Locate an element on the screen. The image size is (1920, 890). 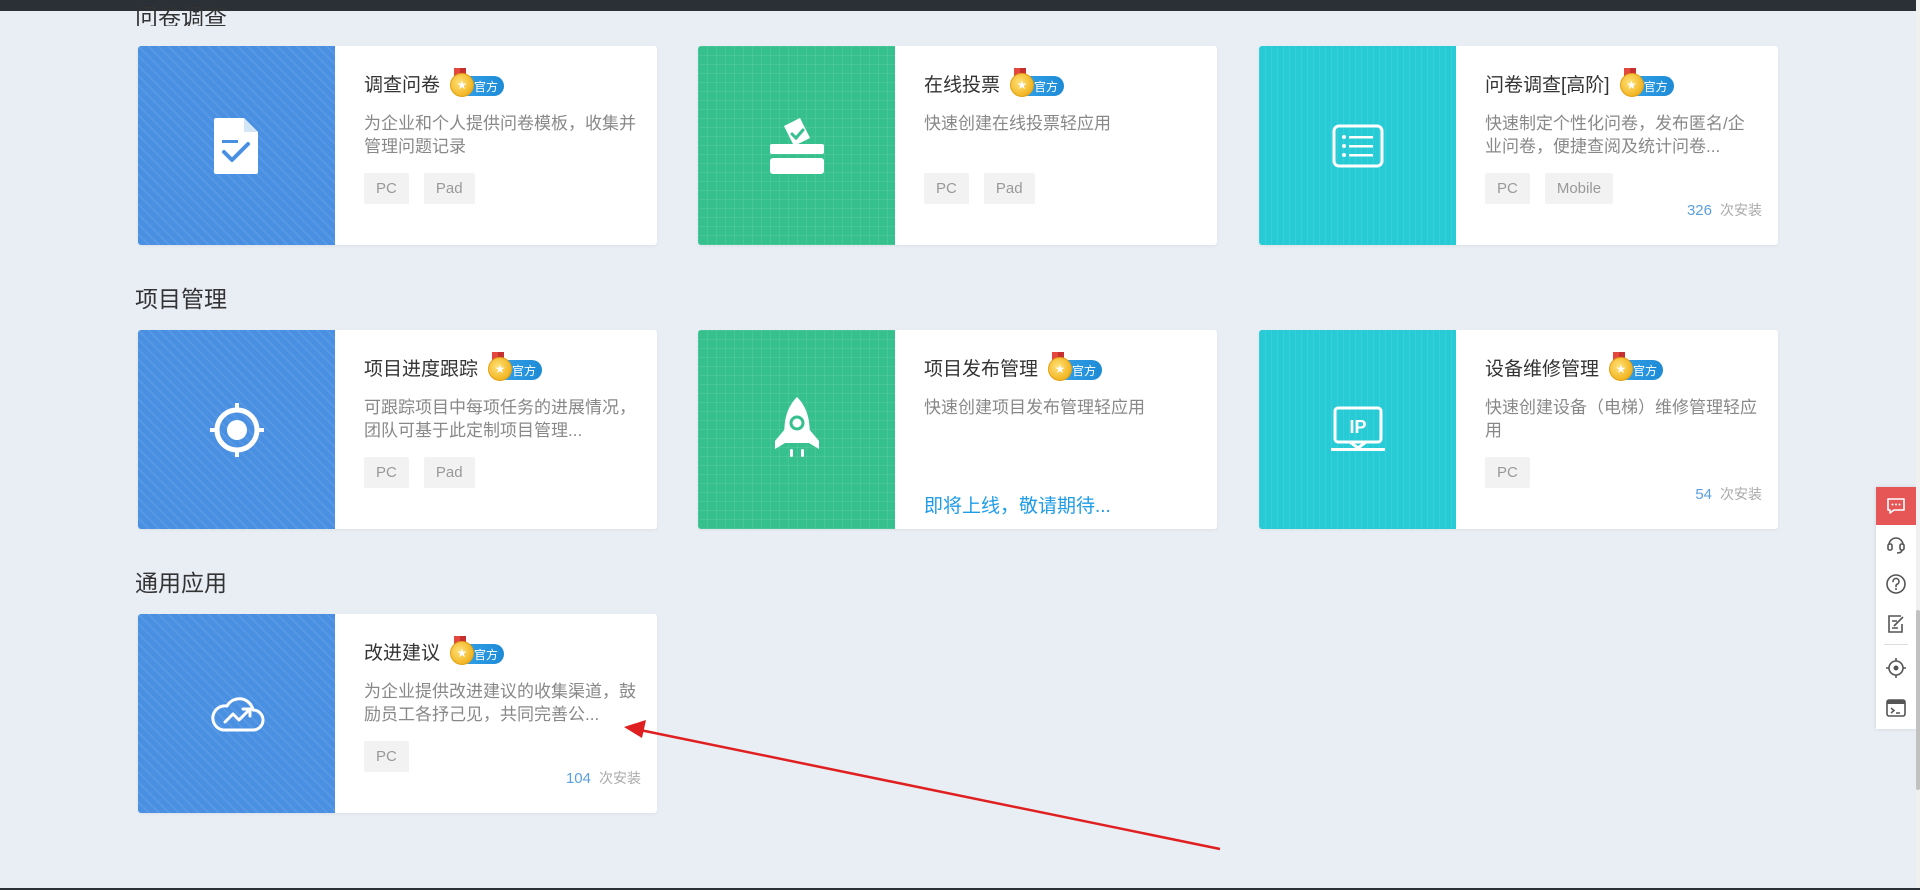
svg-text: IP is located at coordinates (1357, 427).